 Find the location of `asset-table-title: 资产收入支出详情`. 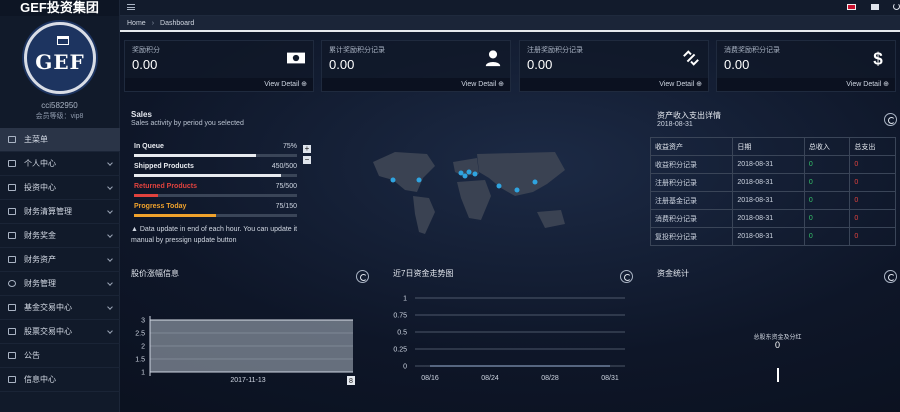

asset-table-title: 资产收入支出详情 is located at coordinates (689, 115).